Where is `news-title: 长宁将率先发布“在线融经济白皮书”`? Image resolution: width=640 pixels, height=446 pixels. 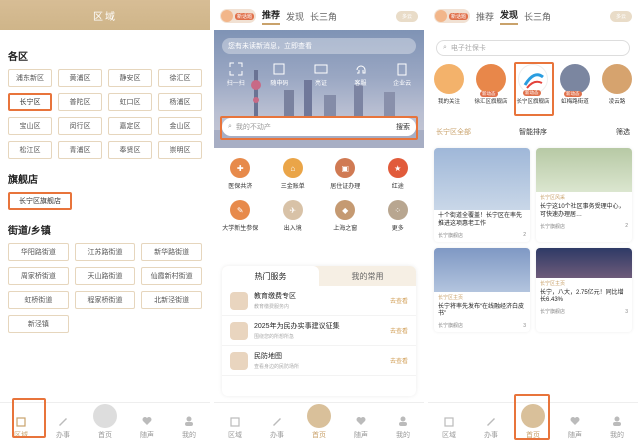
news-title: 长宁将率先发布“在线融经济白皮书” is located at coordinates (481, 310).